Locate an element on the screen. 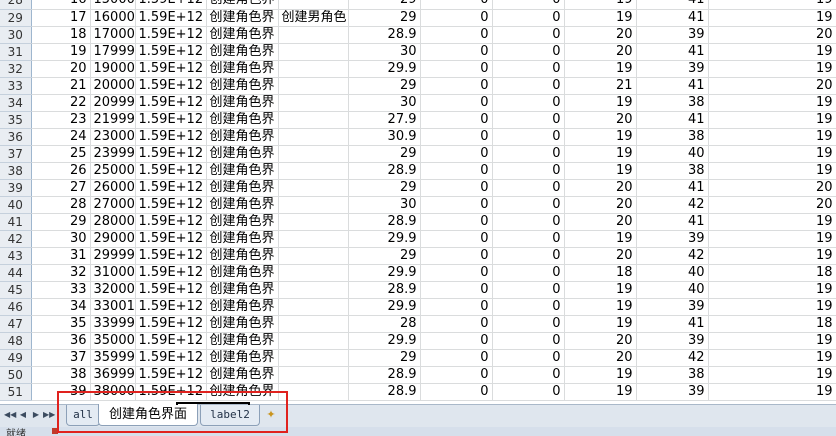 The image size is (836, 436). table-cell: 33 is located at coordinates (61, 290).